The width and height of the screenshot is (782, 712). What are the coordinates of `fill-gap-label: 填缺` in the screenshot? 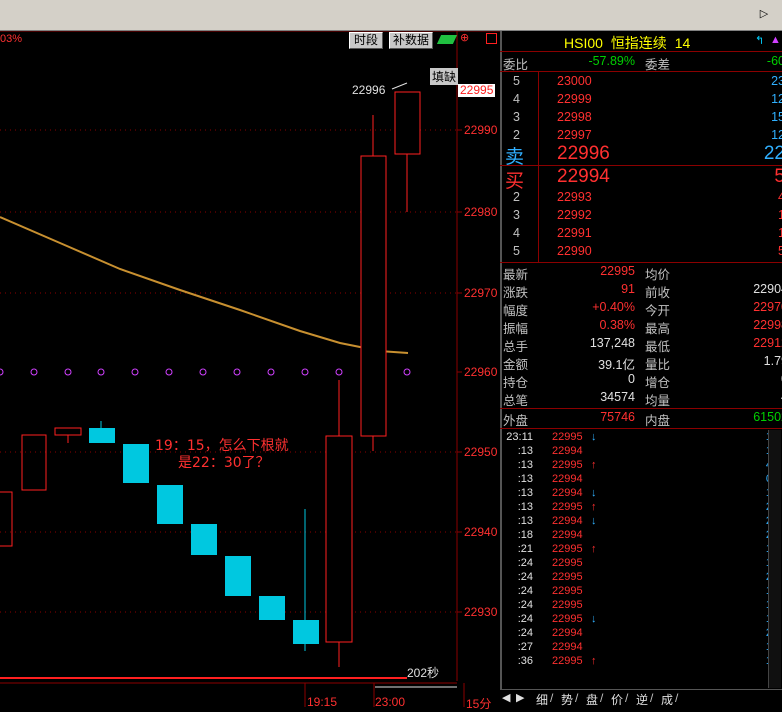 It's located at (444, 76).